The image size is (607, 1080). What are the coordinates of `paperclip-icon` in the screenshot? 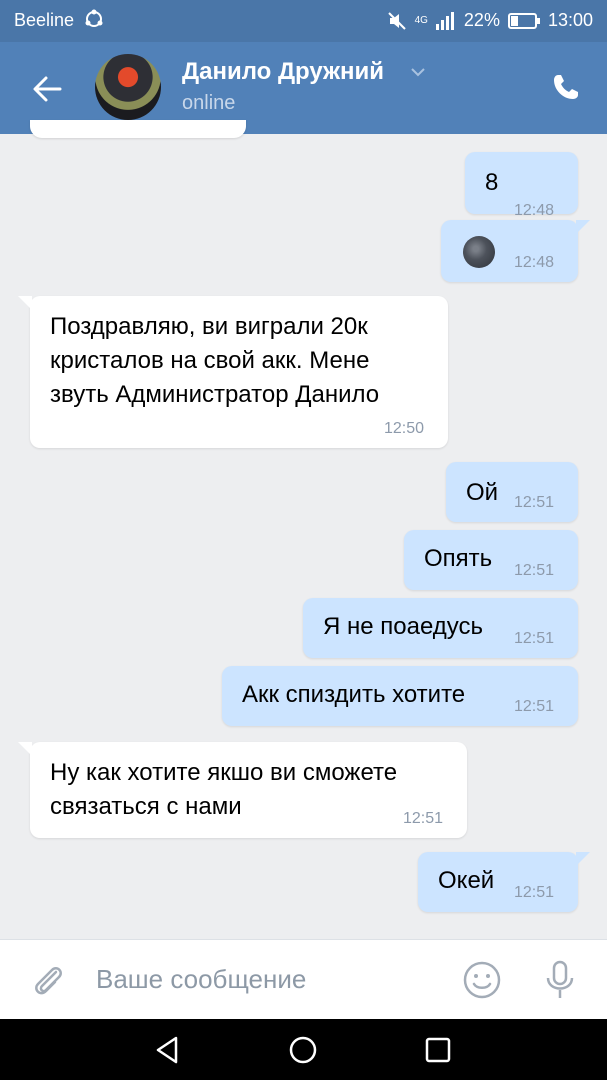 It's located at (48, 980).